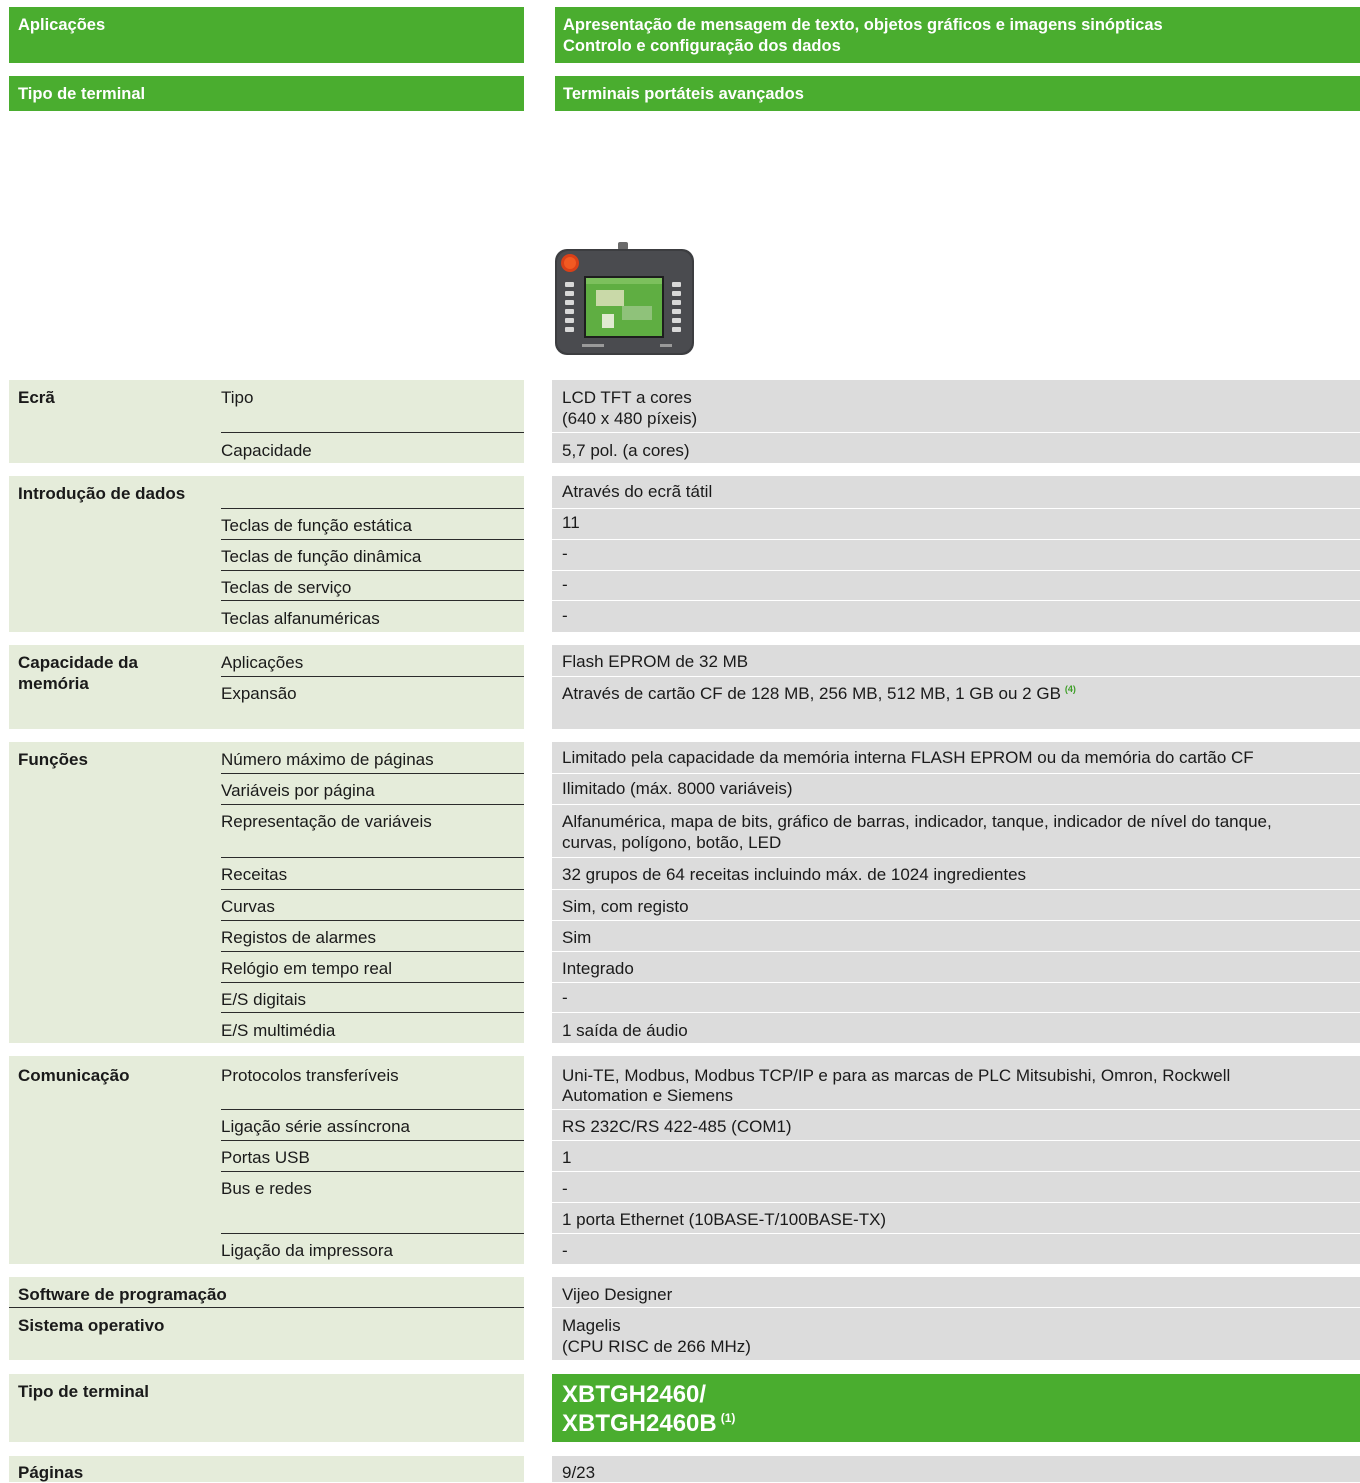  What do you see at coordinates (630, 418) in the screenshot?
I see `screen-type-value-2: (640 x 480 píxeis)` at bounding box center [630, 418].